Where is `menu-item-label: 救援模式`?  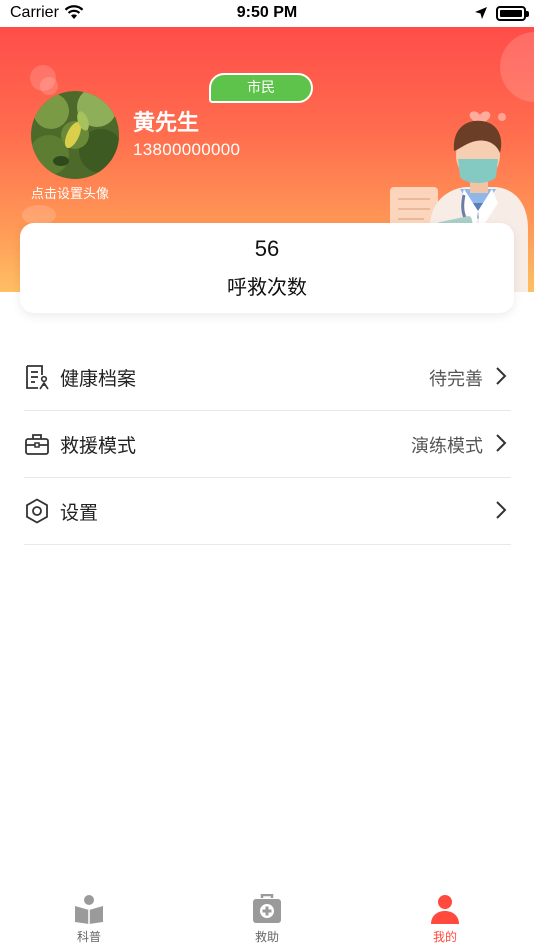 menu-item-label: 救援模式 is located at coordinates (98, 446).